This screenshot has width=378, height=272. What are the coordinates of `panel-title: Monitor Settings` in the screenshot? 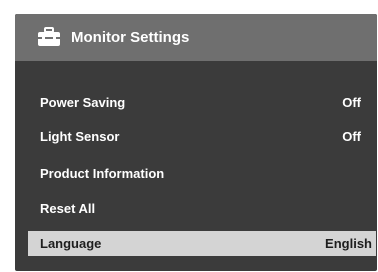 It's located at (130, 37).